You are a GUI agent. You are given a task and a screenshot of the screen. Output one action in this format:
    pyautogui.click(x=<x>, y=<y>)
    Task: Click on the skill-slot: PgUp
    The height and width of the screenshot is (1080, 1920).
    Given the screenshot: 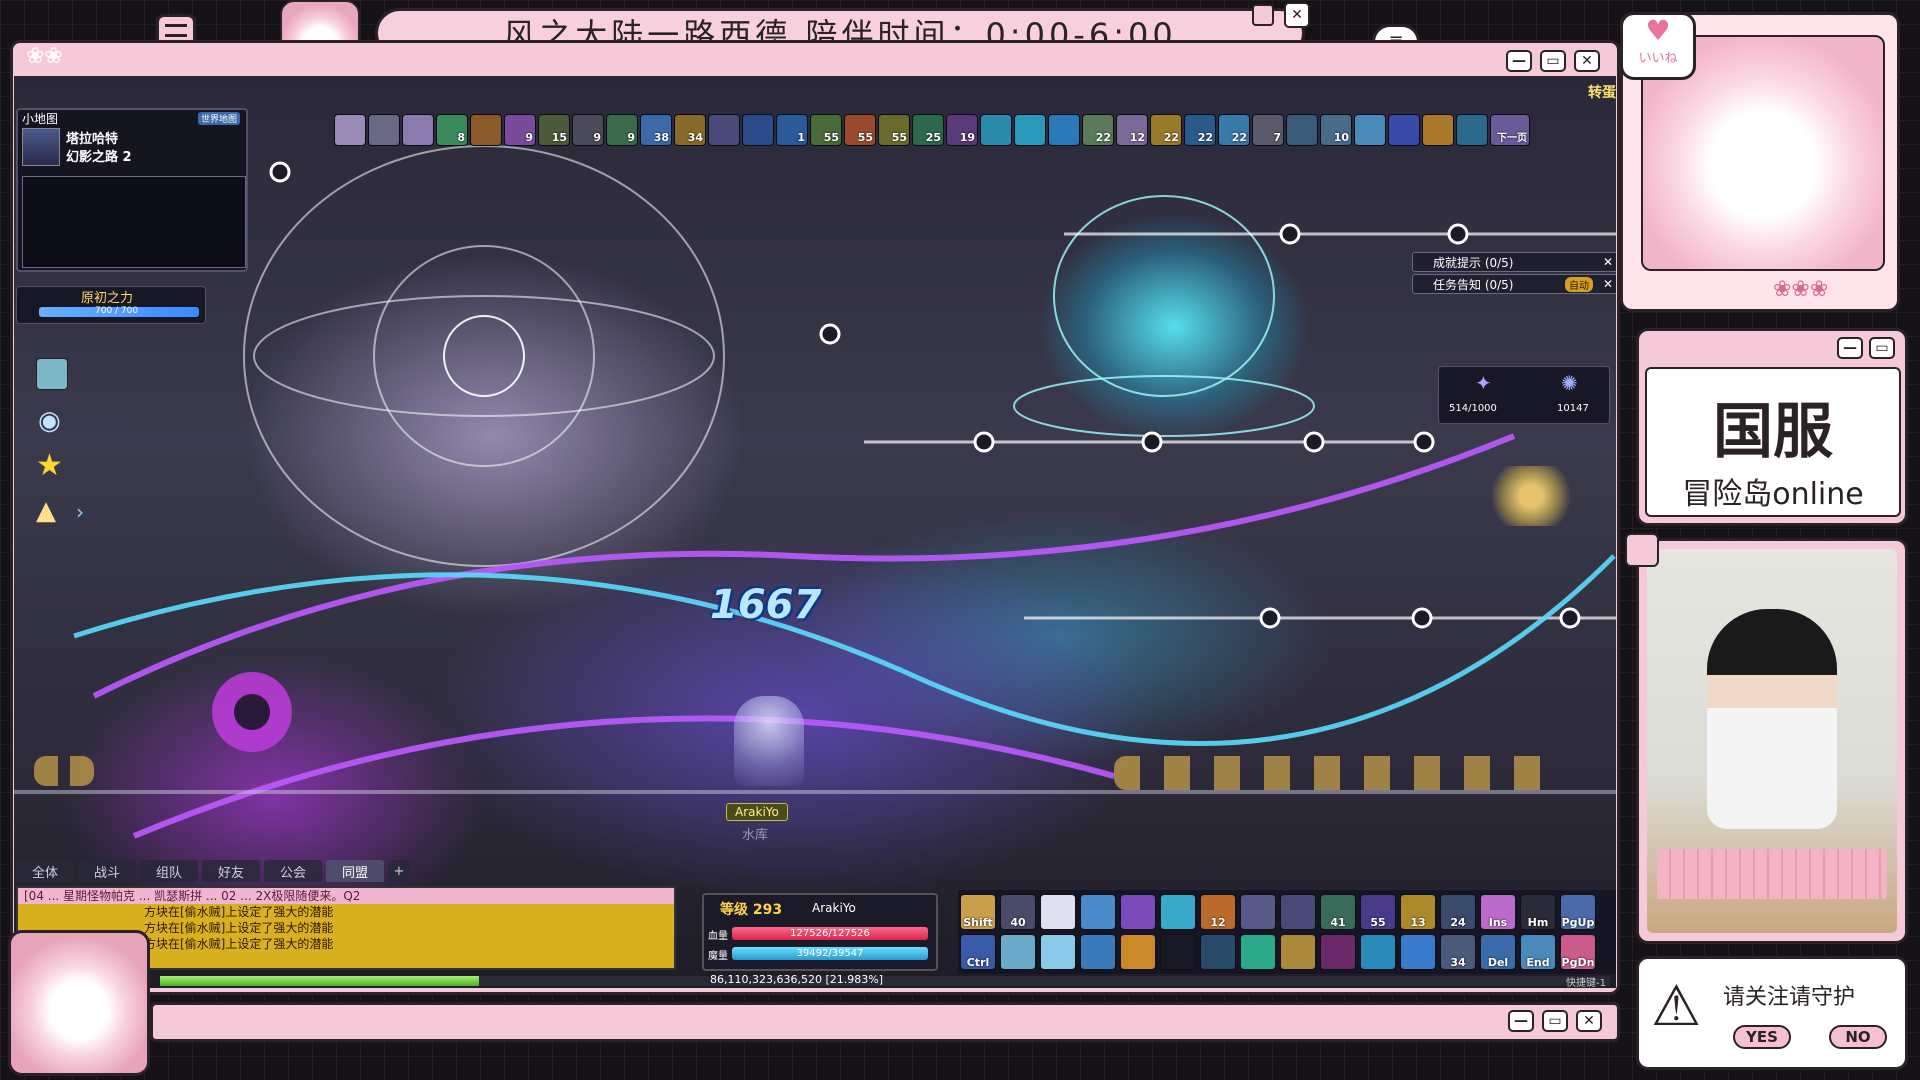 What is the action you would take?
    pyautogui.click(x=1578, y=912)
    